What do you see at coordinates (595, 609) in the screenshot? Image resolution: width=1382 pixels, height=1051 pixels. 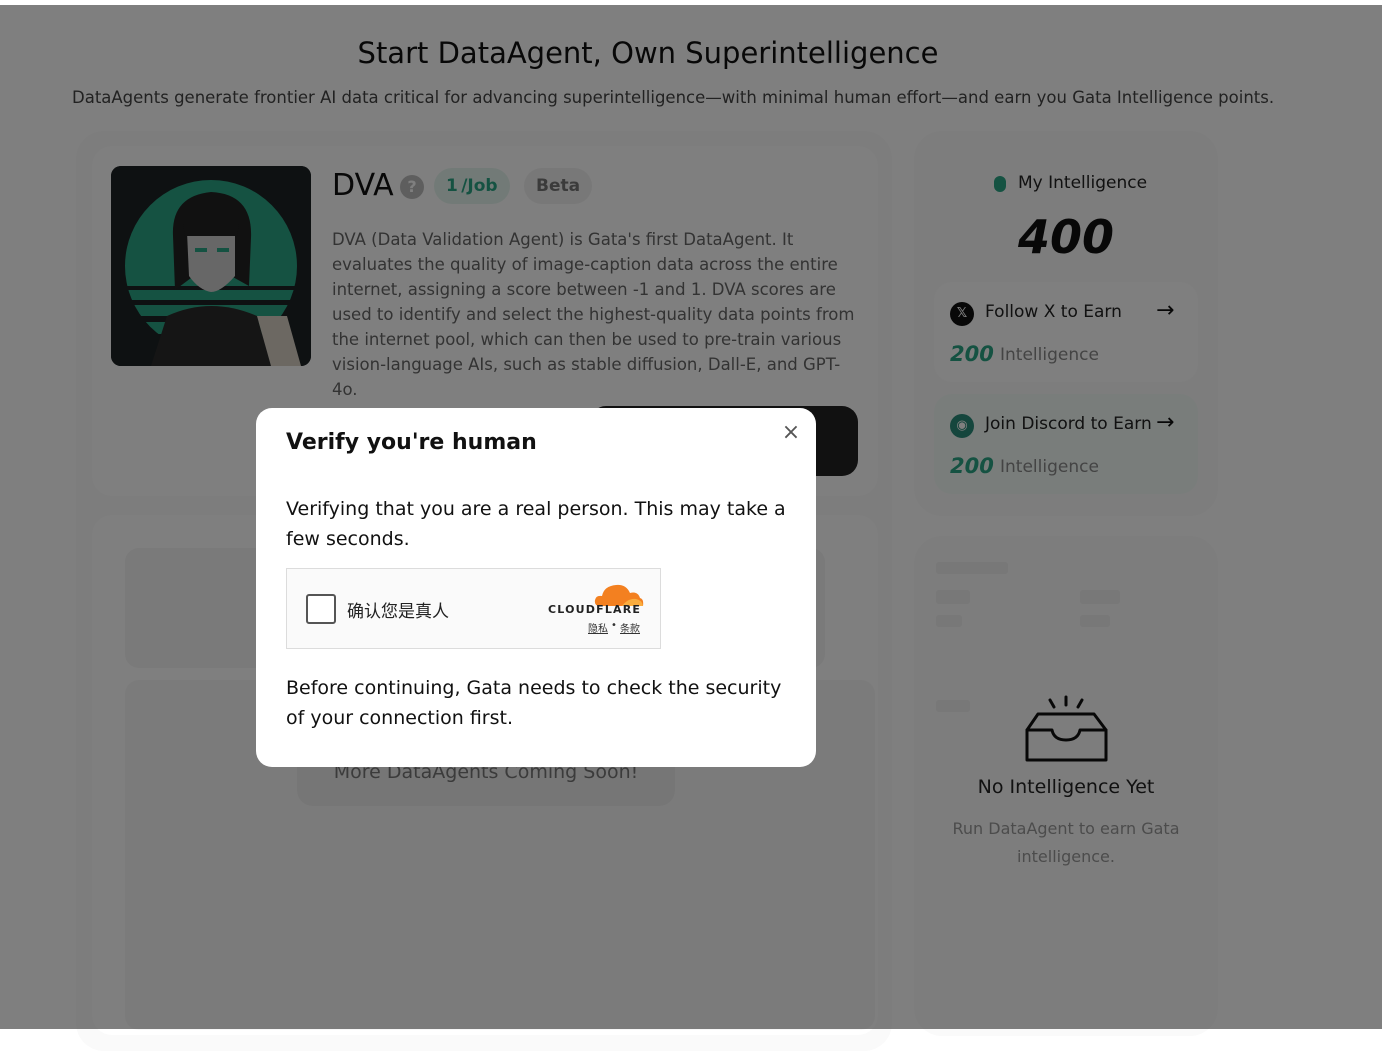 I see `cloudflare-brand: CLOUDFLARE` at bounding box center [595, 609].